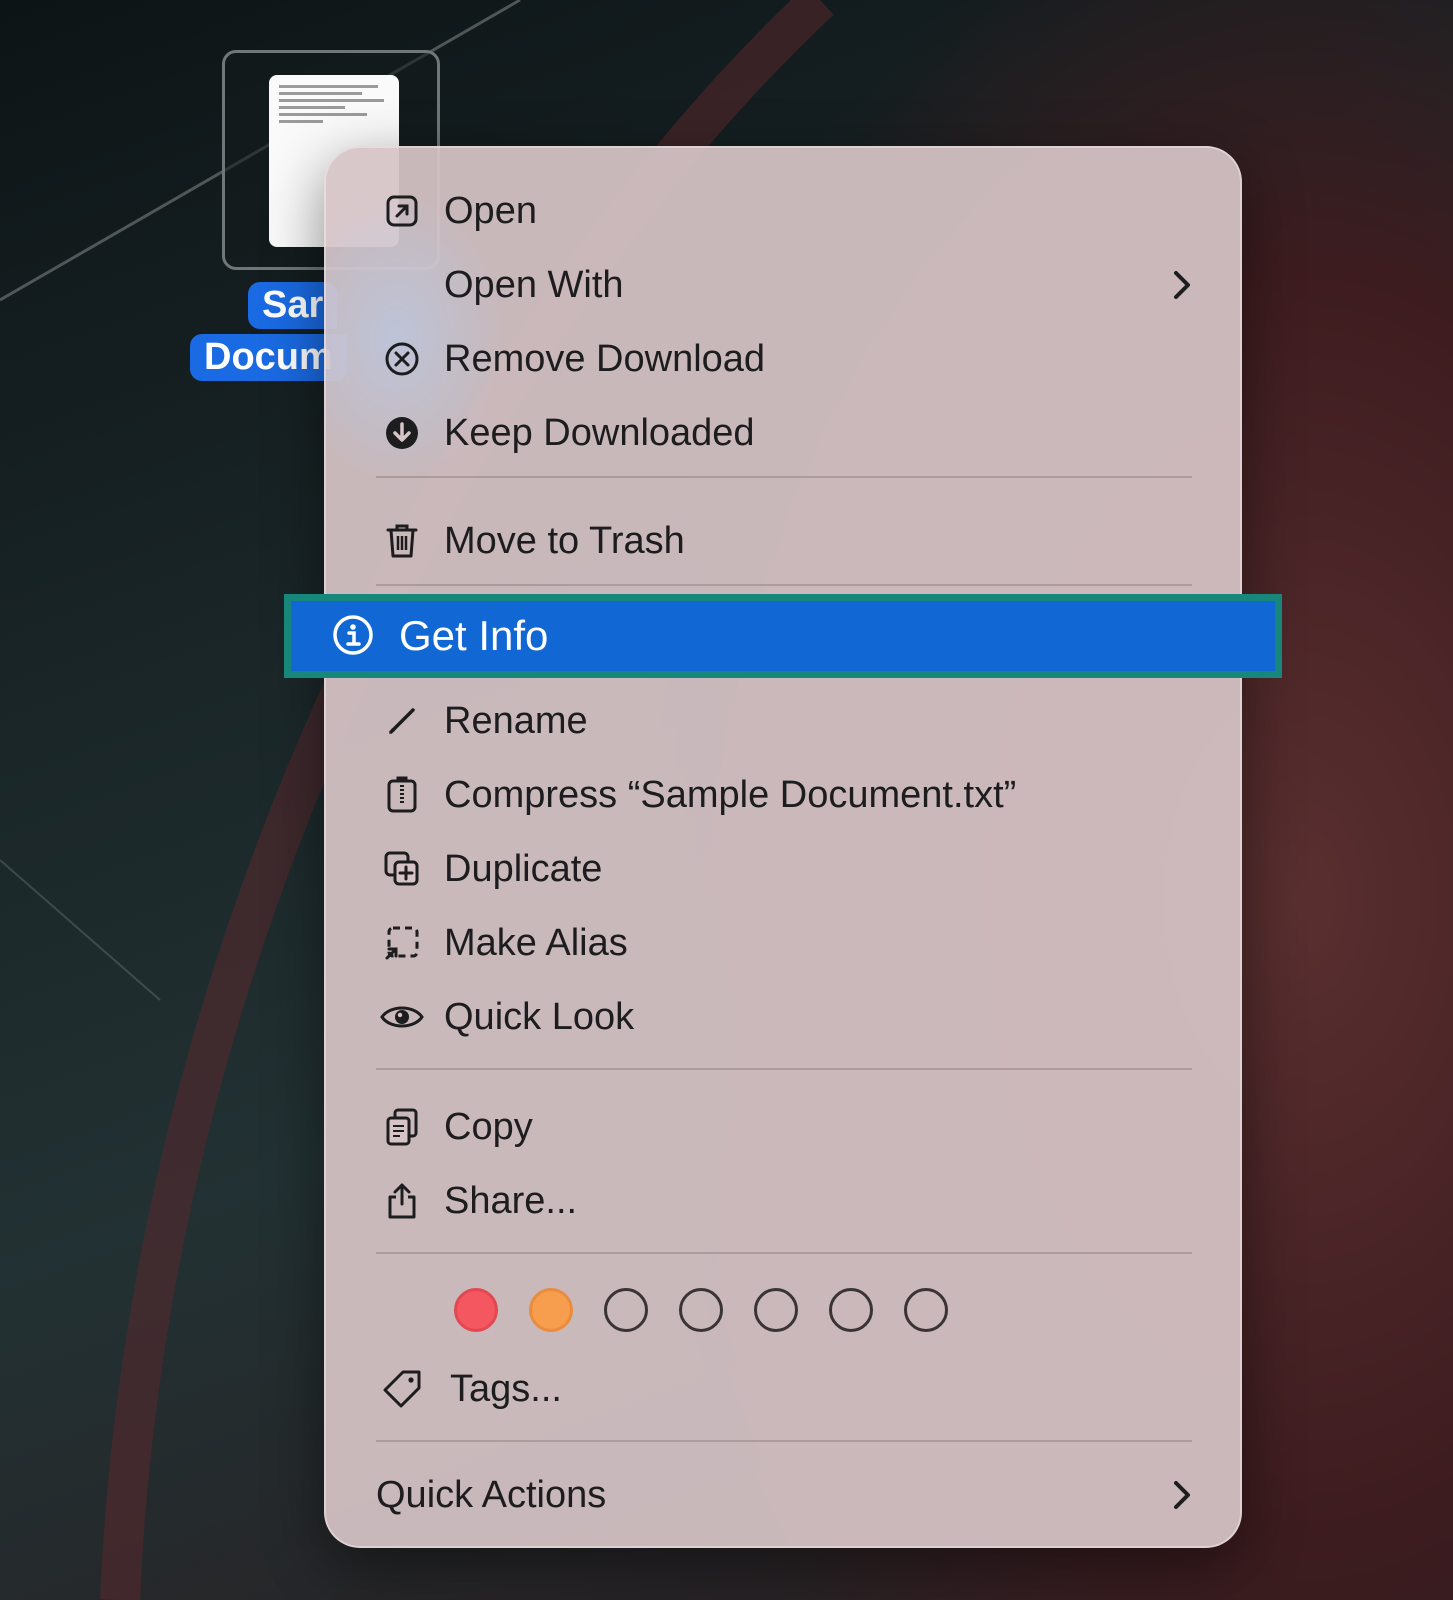  Describe the element at coordinates (402, 359) in the screenshot. I see `remove-circle-icon` at that location.